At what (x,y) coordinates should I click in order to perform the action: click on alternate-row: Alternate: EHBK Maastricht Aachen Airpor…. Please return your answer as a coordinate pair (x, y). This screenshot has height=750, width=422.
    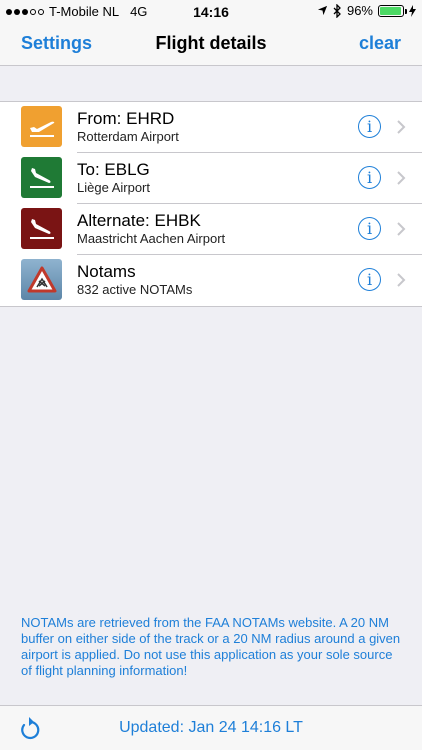
    Looking at the image, I should click on (211, 229).